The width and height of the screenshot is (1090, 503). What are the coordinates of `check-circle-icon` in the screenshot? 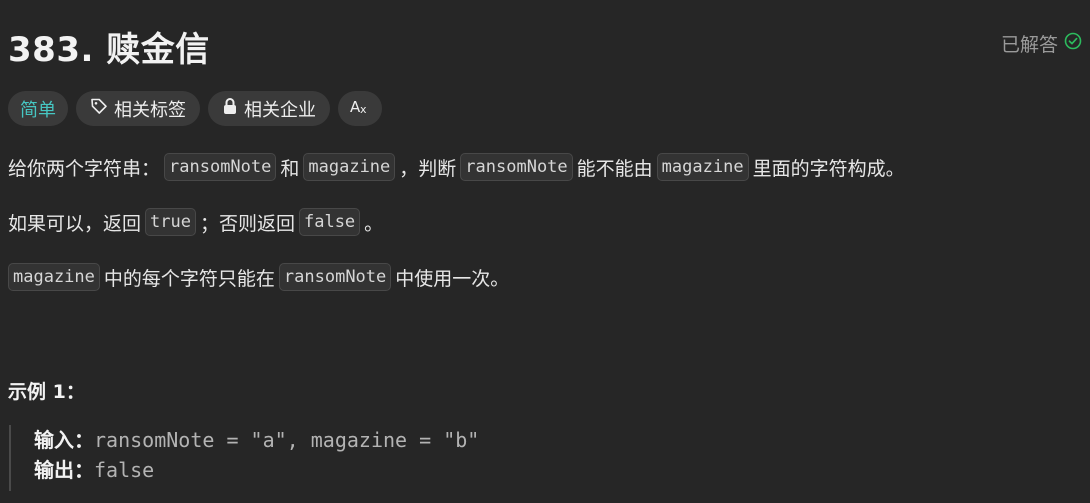 It's located at (1073, 43).